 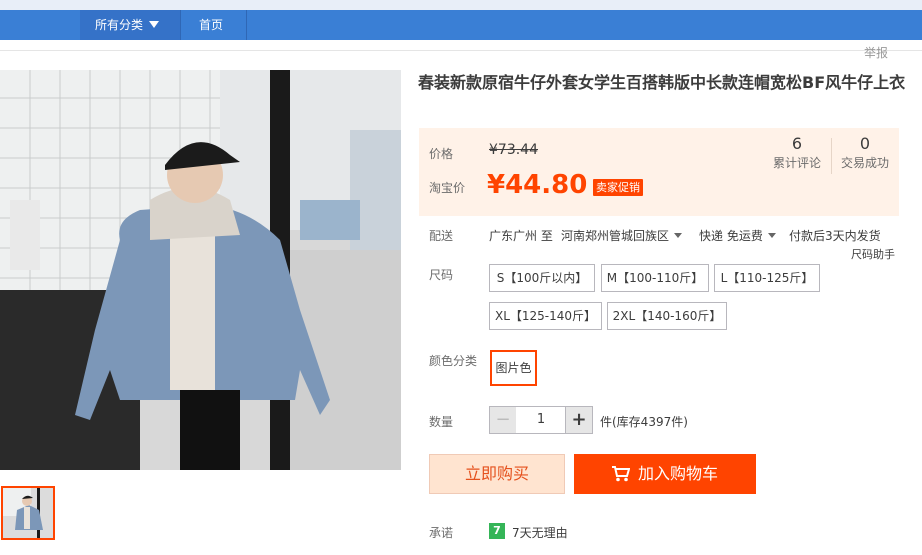 I want to click on promise-text: 7天无理由, so click(x=540, y=532).